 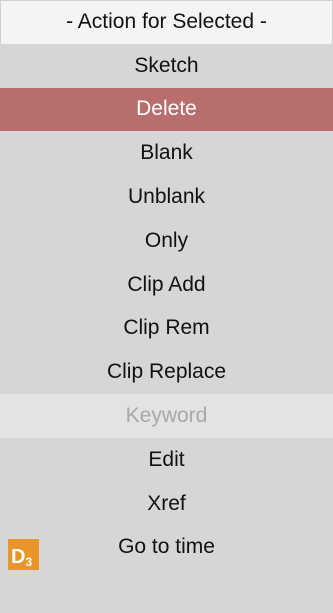 What do you see at coordinates (166, 66) in the screenshot?
I see `menu-item-sketch: Sketch` at bounding box center [166, 66].